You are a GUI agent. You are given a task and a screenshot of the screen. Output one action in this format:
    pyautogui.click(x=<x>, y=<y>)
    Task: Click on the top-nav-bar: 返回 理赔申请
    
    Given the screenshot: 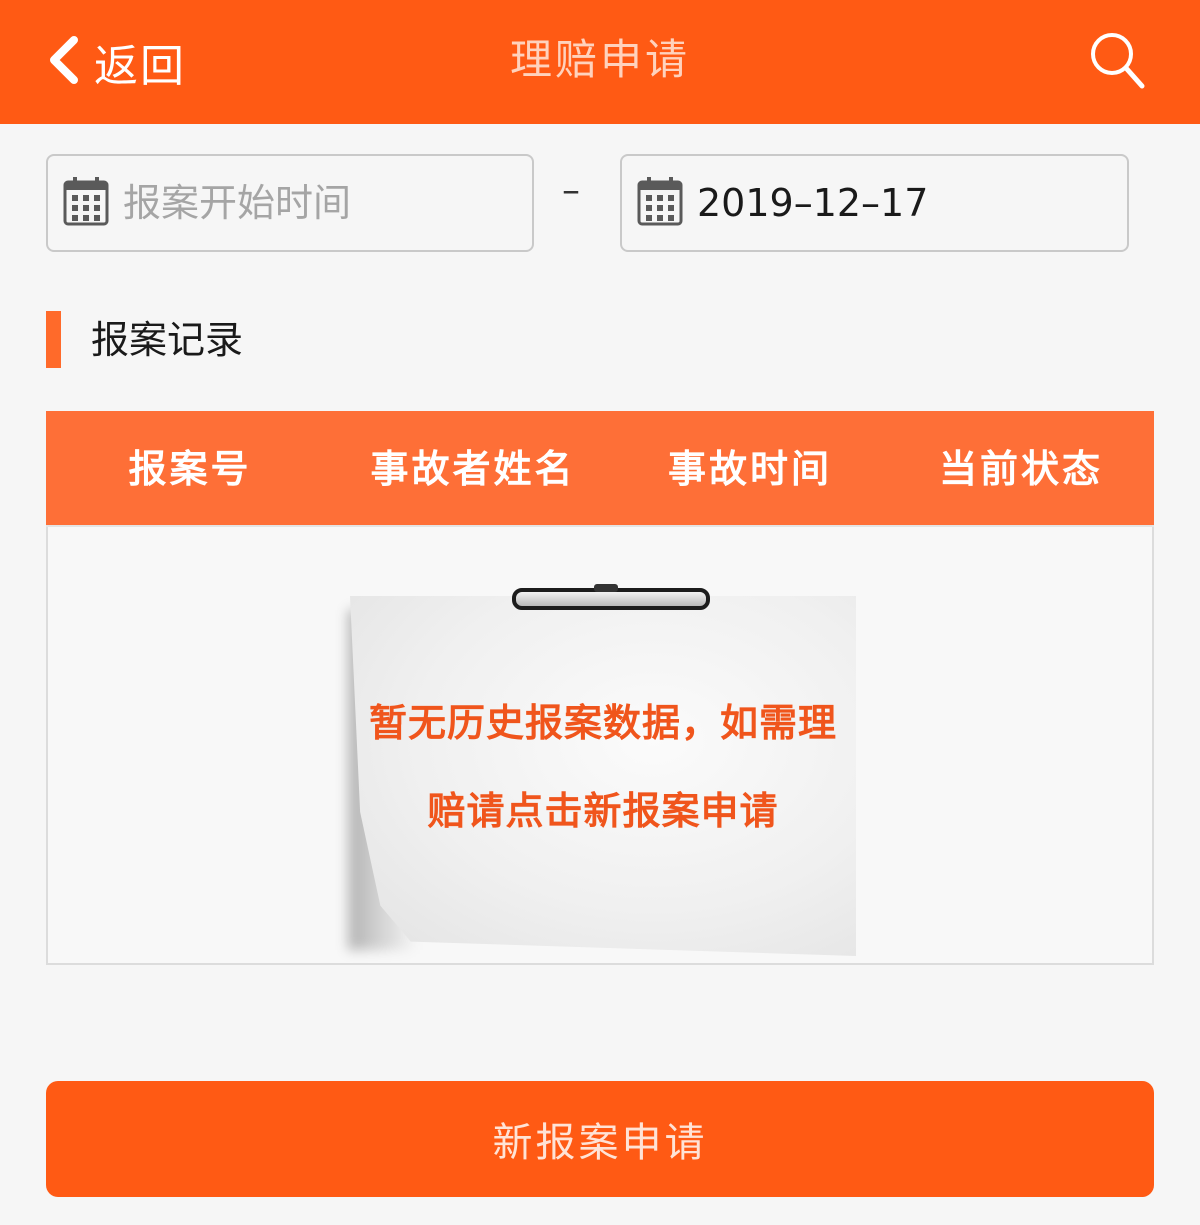 What is the action you would take?
    pyautogui.click(x=600, y=62)
    